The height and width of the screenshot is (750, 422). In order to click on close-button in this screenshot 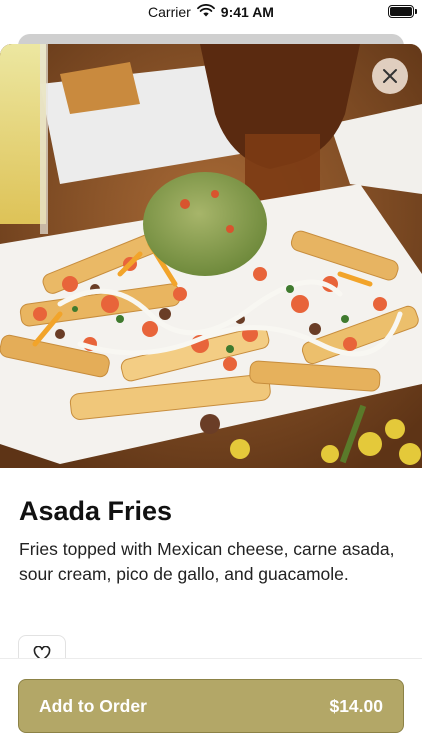, I will do `click(390, 76)`.